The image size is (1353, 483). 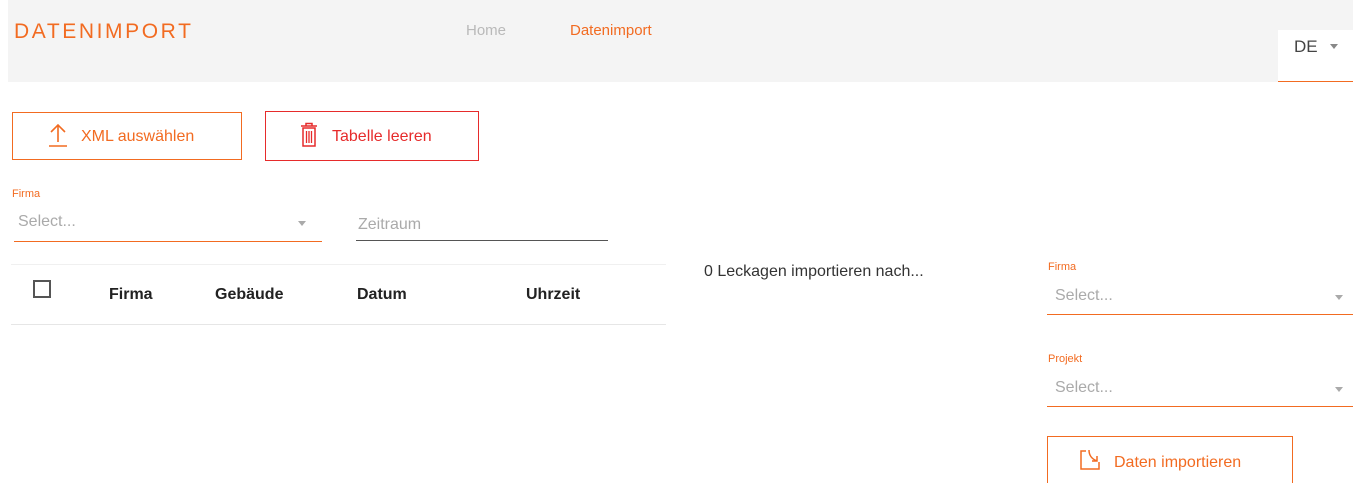 What do you see at coordinates (58, 137) in the screenshot?
I see `upload-icon` at bounding box center [58, 137].